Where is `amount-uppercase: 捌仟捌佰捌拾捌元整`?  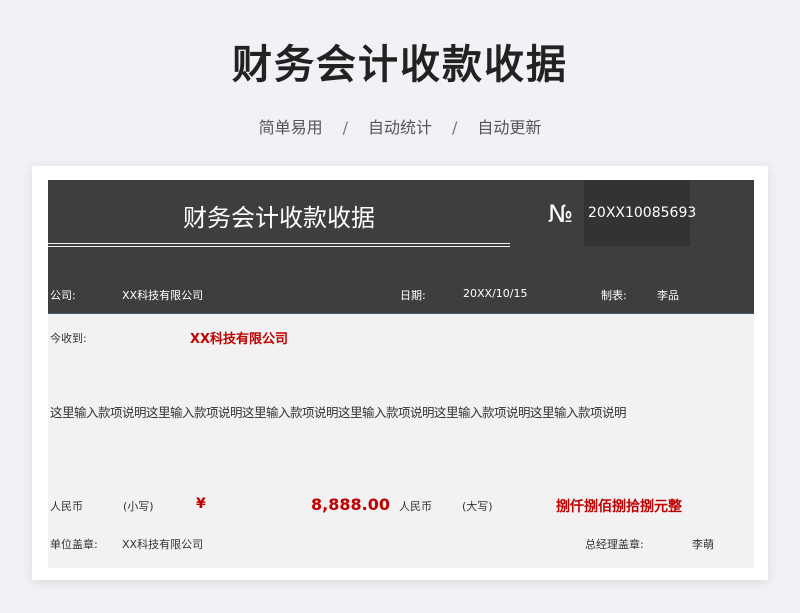 amount-uppercase: 捌仟捌佰捌拾捌元整 is located at coordinates (619, 506).